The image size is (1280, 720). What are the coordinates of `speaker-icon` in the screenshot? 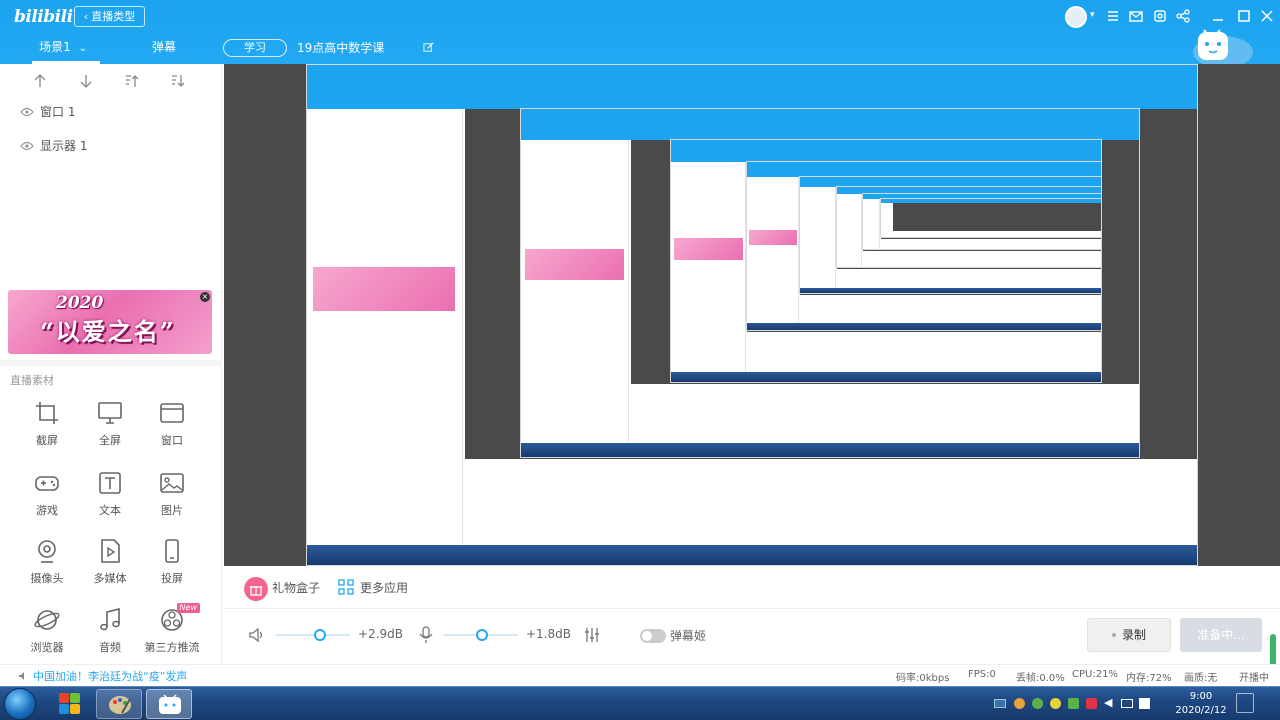 It's located at (257, 635).